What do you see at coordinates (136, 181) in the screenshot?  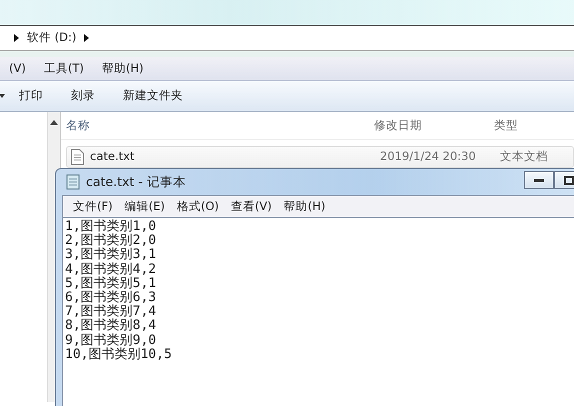 I see `window-title: cate.txt - 记事本` at bounding box center [136, 181].